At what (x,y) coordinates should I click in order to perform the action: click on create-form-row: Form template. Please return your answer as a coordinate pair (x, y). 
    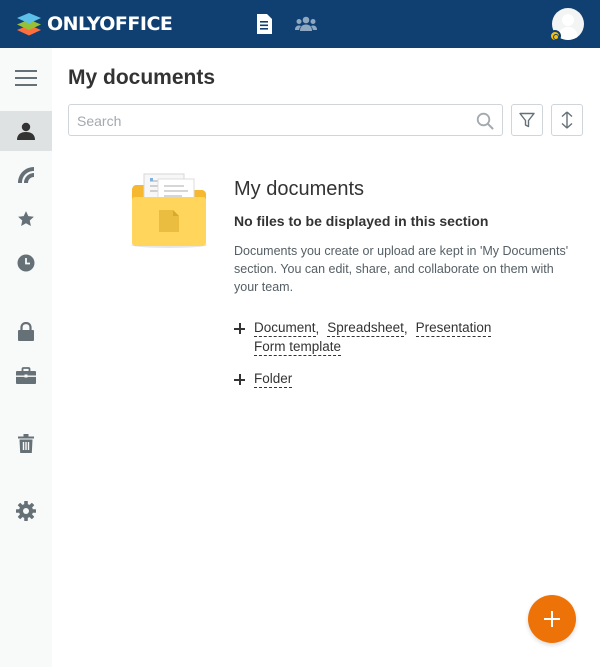
    Looking at the image, I should click on (298, 347).